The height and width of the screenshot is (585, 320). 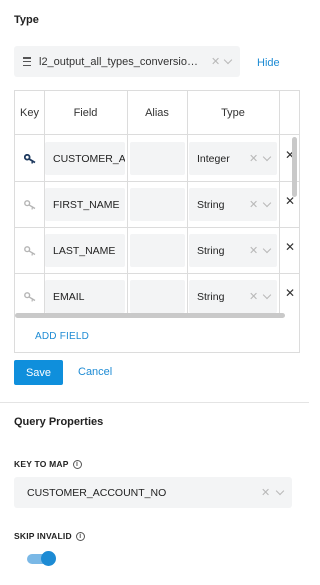 I want to click on header-key: Key, so click(x=29, y=113).